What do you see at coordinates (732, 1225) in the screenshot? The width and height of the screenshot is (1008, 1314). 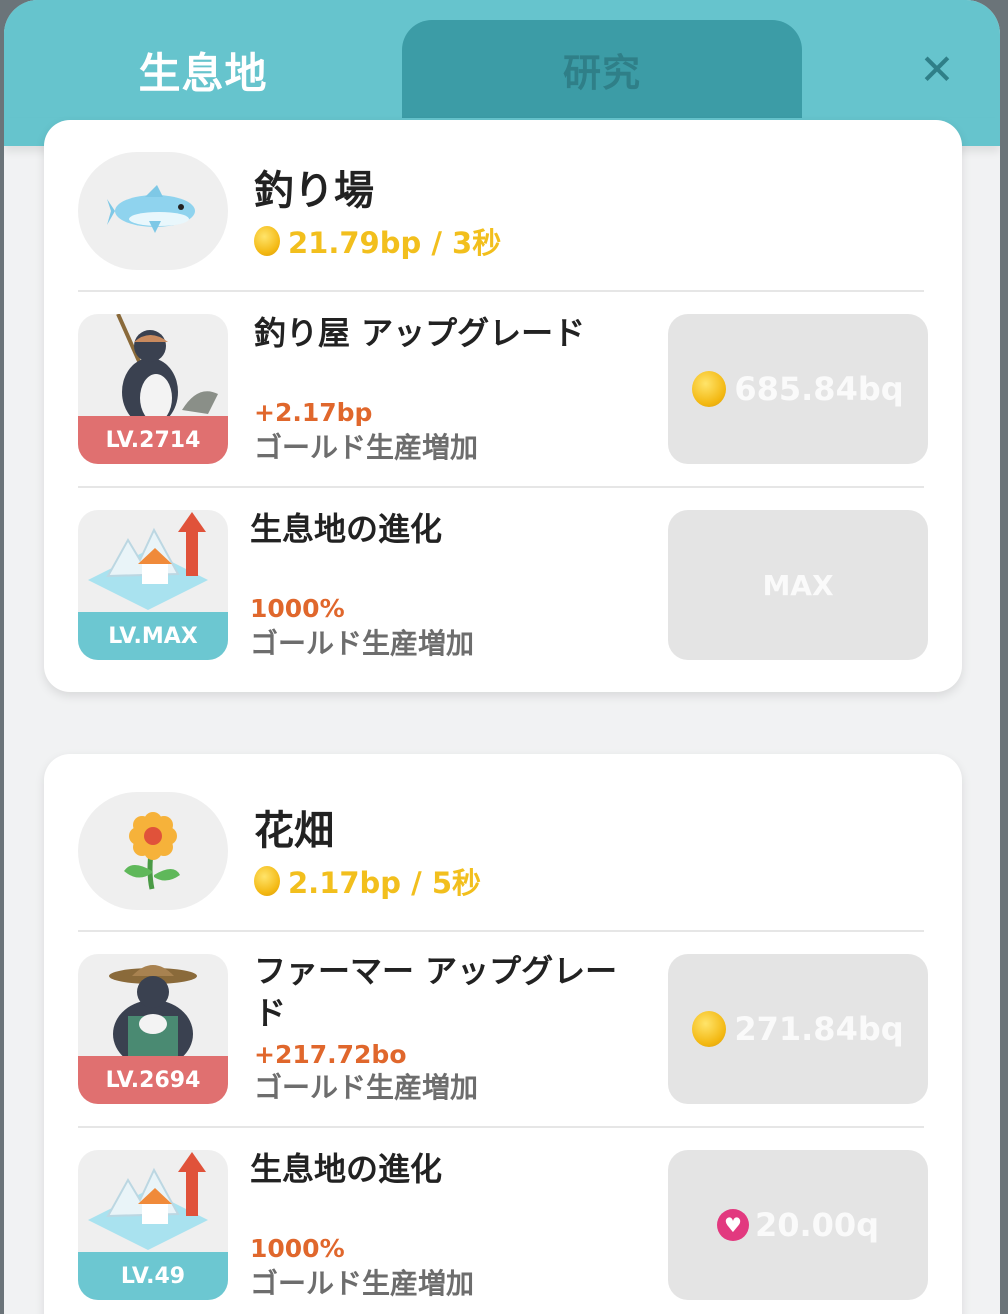 I see `heart-coin-icon: ♥` at bounding box center [732, 1225].